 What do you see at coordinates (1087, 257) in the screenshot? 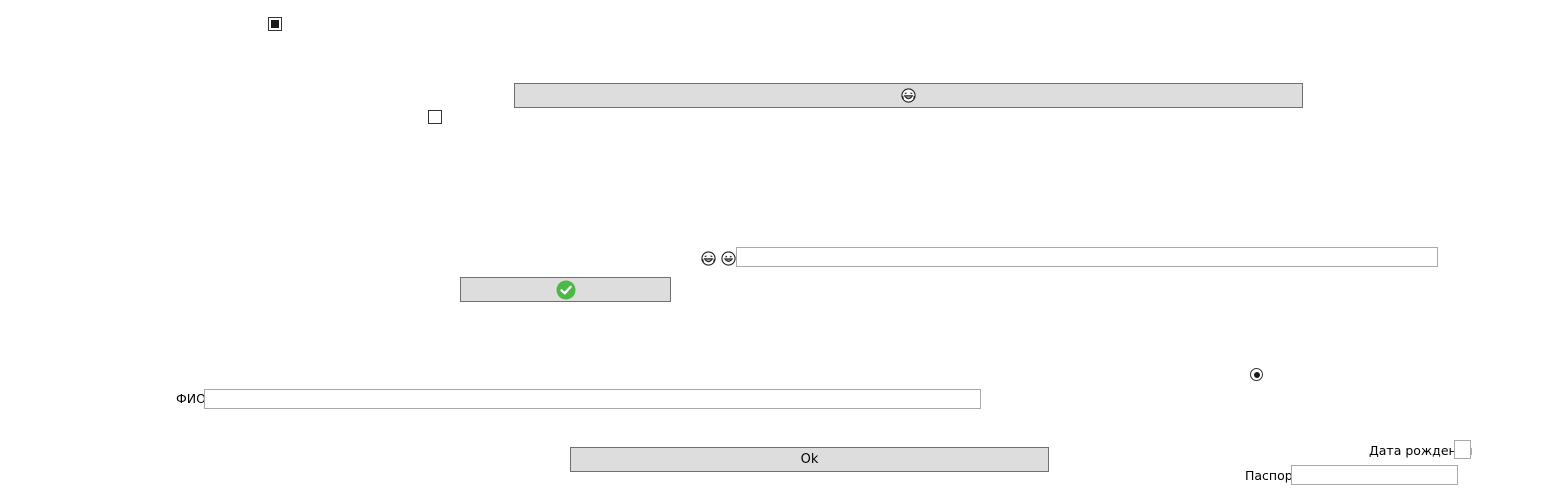
I see `emoji-row-input` at bounding box center [1087, 257].